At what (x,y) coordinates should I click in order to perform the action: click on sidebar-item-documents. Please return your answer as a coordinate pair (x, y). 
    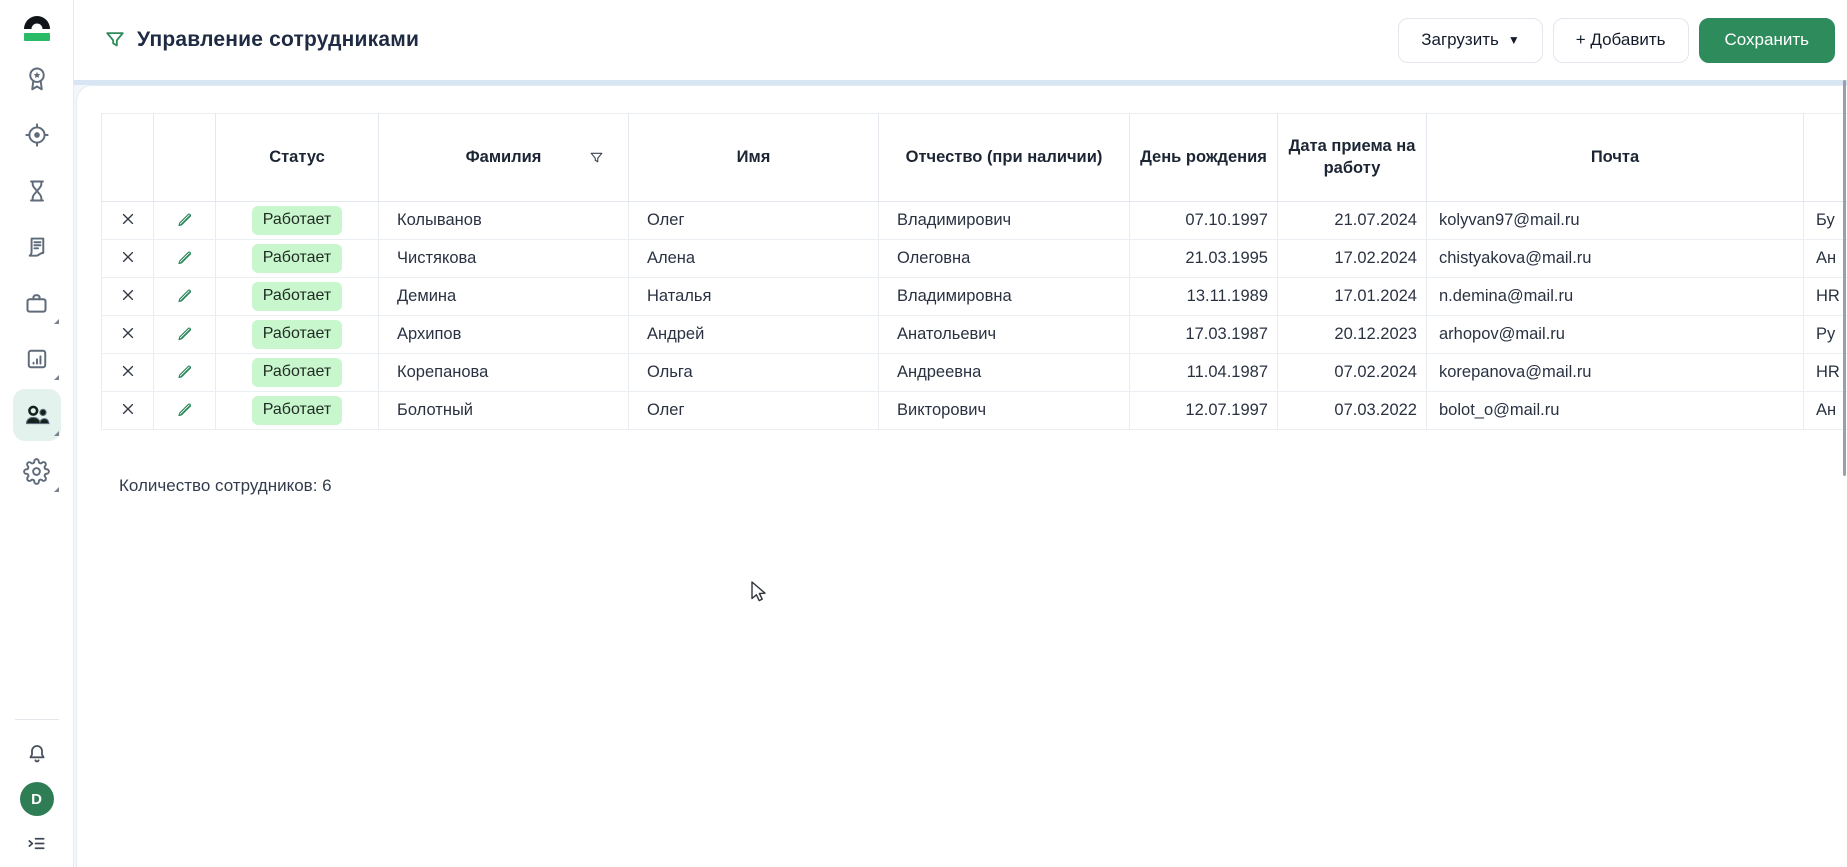
    Looking at the image, I should click on (37, 247).